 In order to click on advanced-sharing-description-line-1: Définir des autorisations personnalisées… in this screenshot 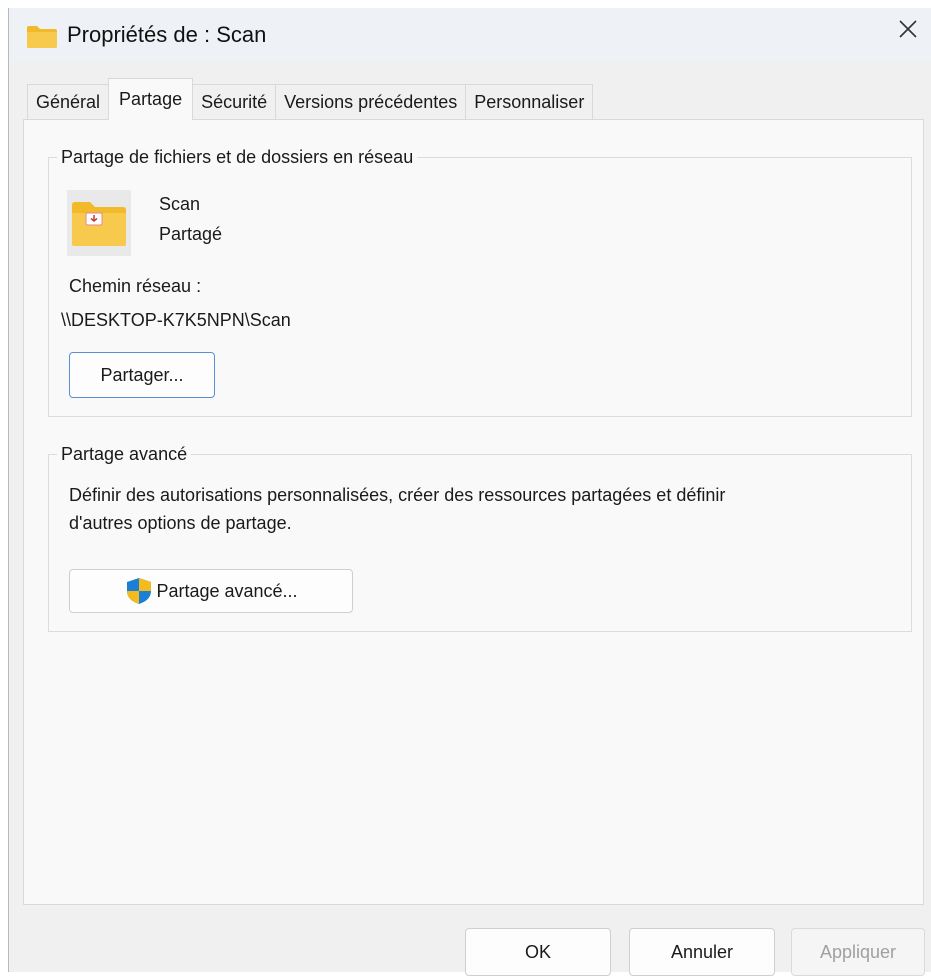, I will do `click(397, 495)`.